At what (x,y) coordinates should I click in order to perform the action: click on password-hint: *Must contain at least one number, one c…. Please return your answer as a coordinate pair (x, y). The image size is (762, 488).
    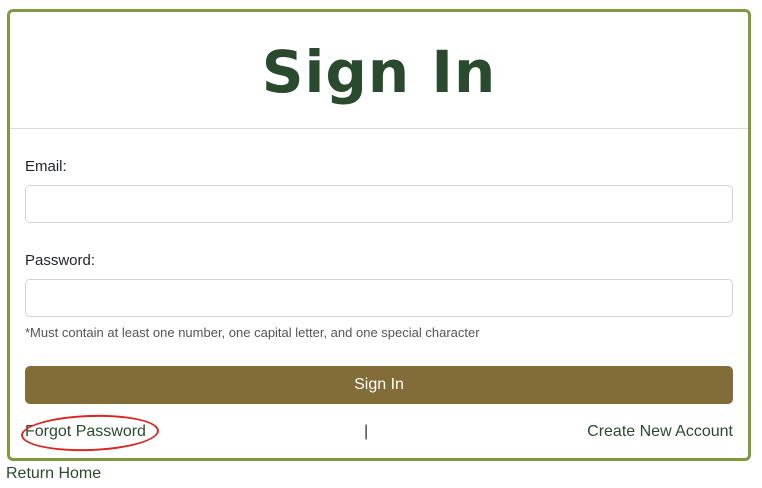
    Looking at the image, I should click on (252, 332).